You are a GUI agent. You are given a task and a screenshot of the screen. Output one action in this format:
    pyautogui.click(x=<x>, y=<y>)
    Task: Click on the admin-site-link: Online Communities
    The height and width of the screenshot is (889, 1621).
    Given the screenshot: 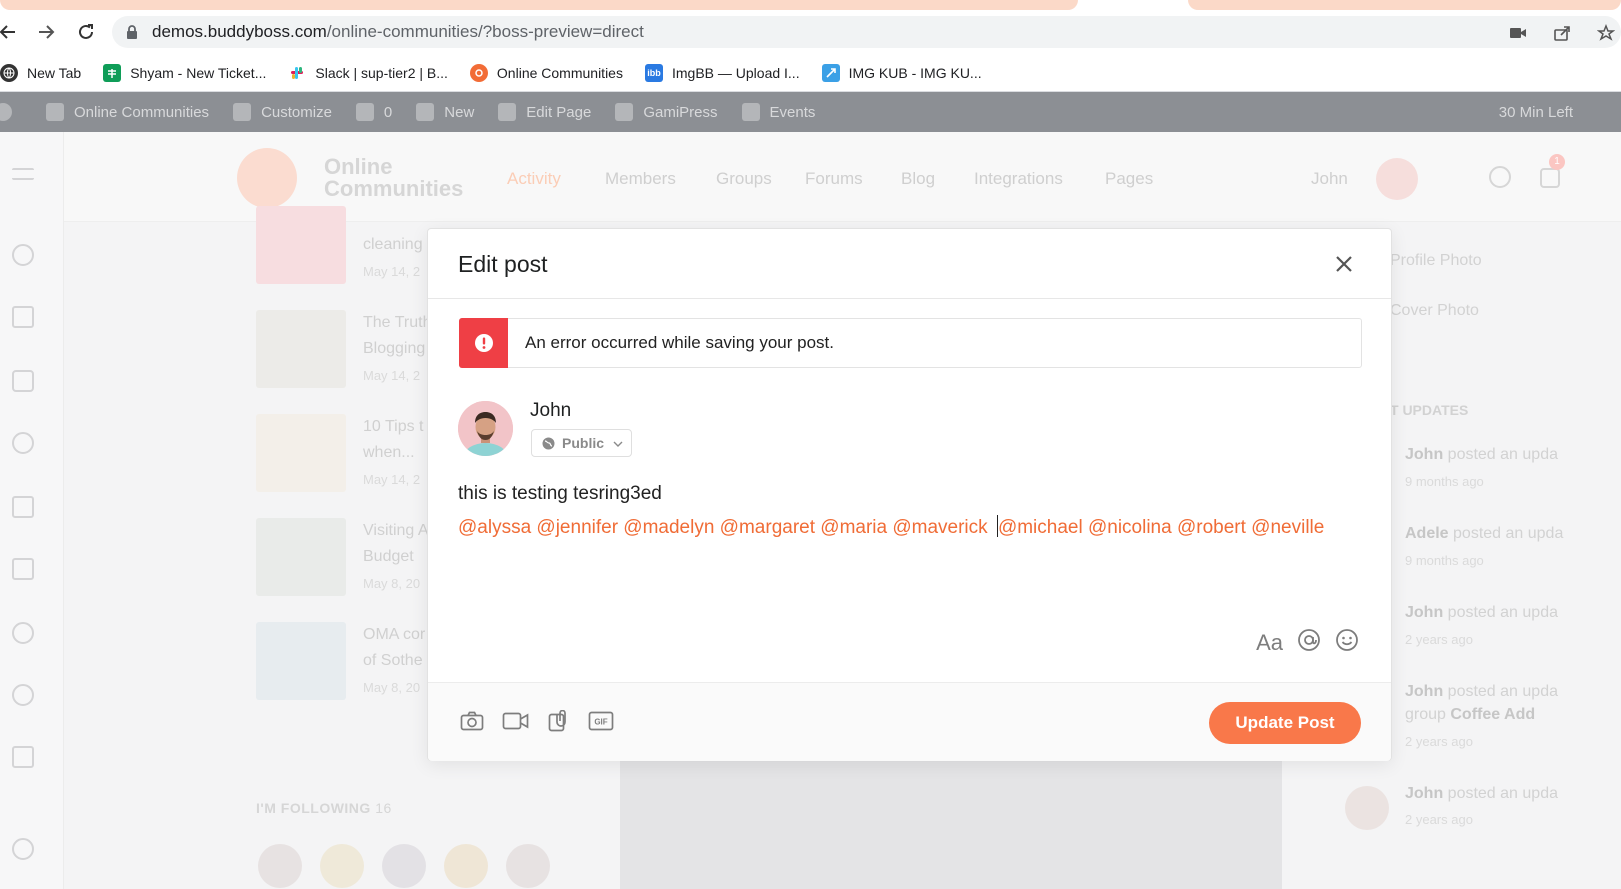 What is the action you would take?
    pyautogui.click(x=127, y=112)
    